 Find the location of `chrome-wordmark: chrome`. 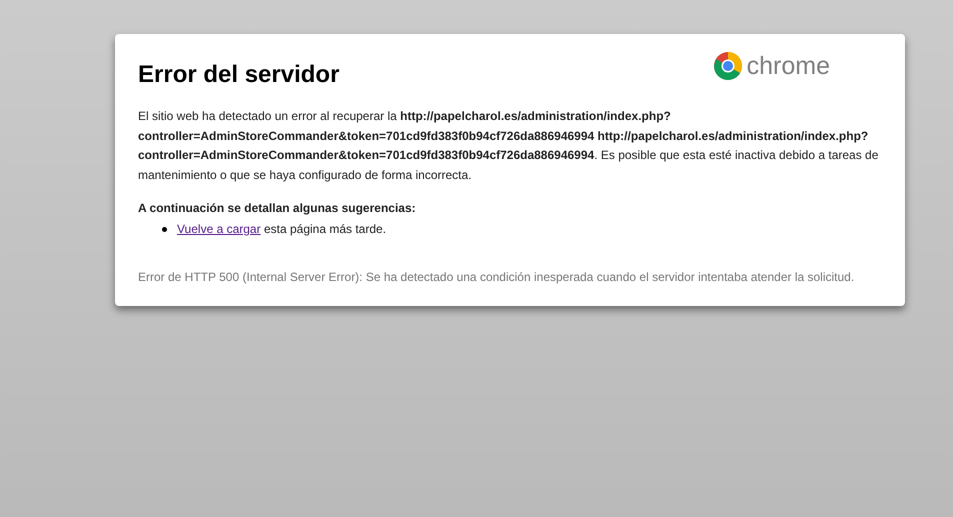

chrome-wordmark: chrome is located at coordinates (788, 66).